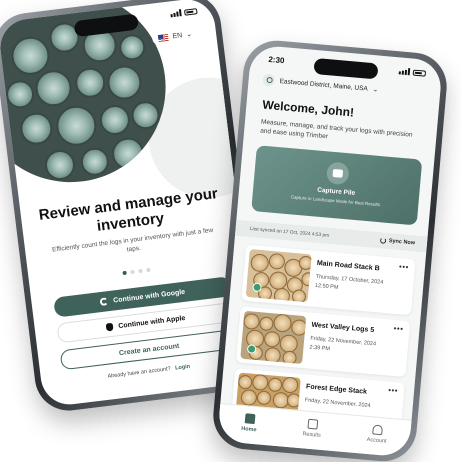  I want to click on sync-now-button: Sync Now, so click(397, 242).